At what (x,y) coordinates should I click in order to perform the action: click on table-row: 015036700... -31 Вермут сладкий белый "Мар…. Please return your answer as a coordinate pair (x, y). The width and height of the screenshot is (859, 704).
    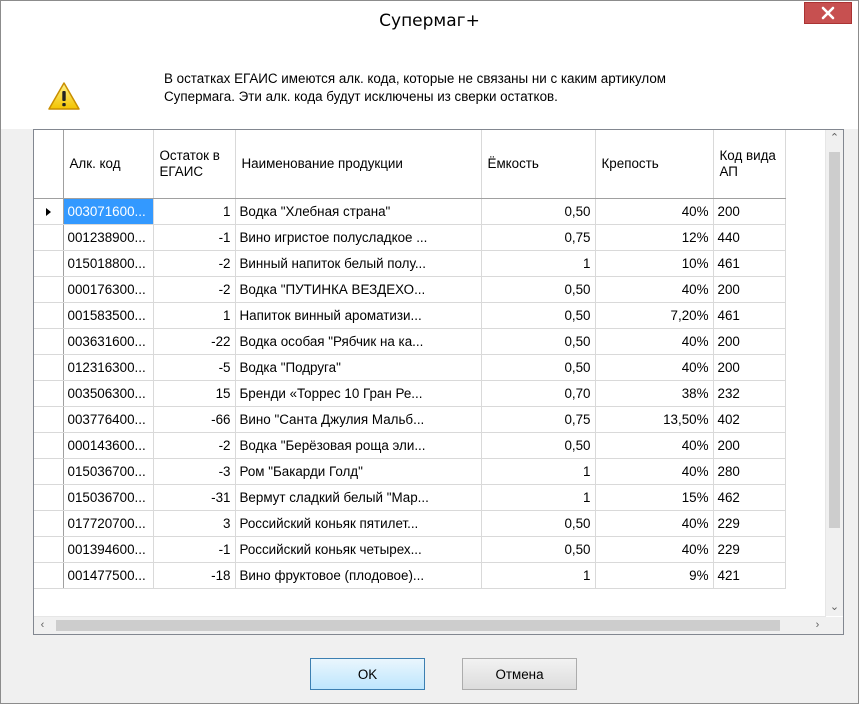
    Looking at the image, I should click on (410, 497).